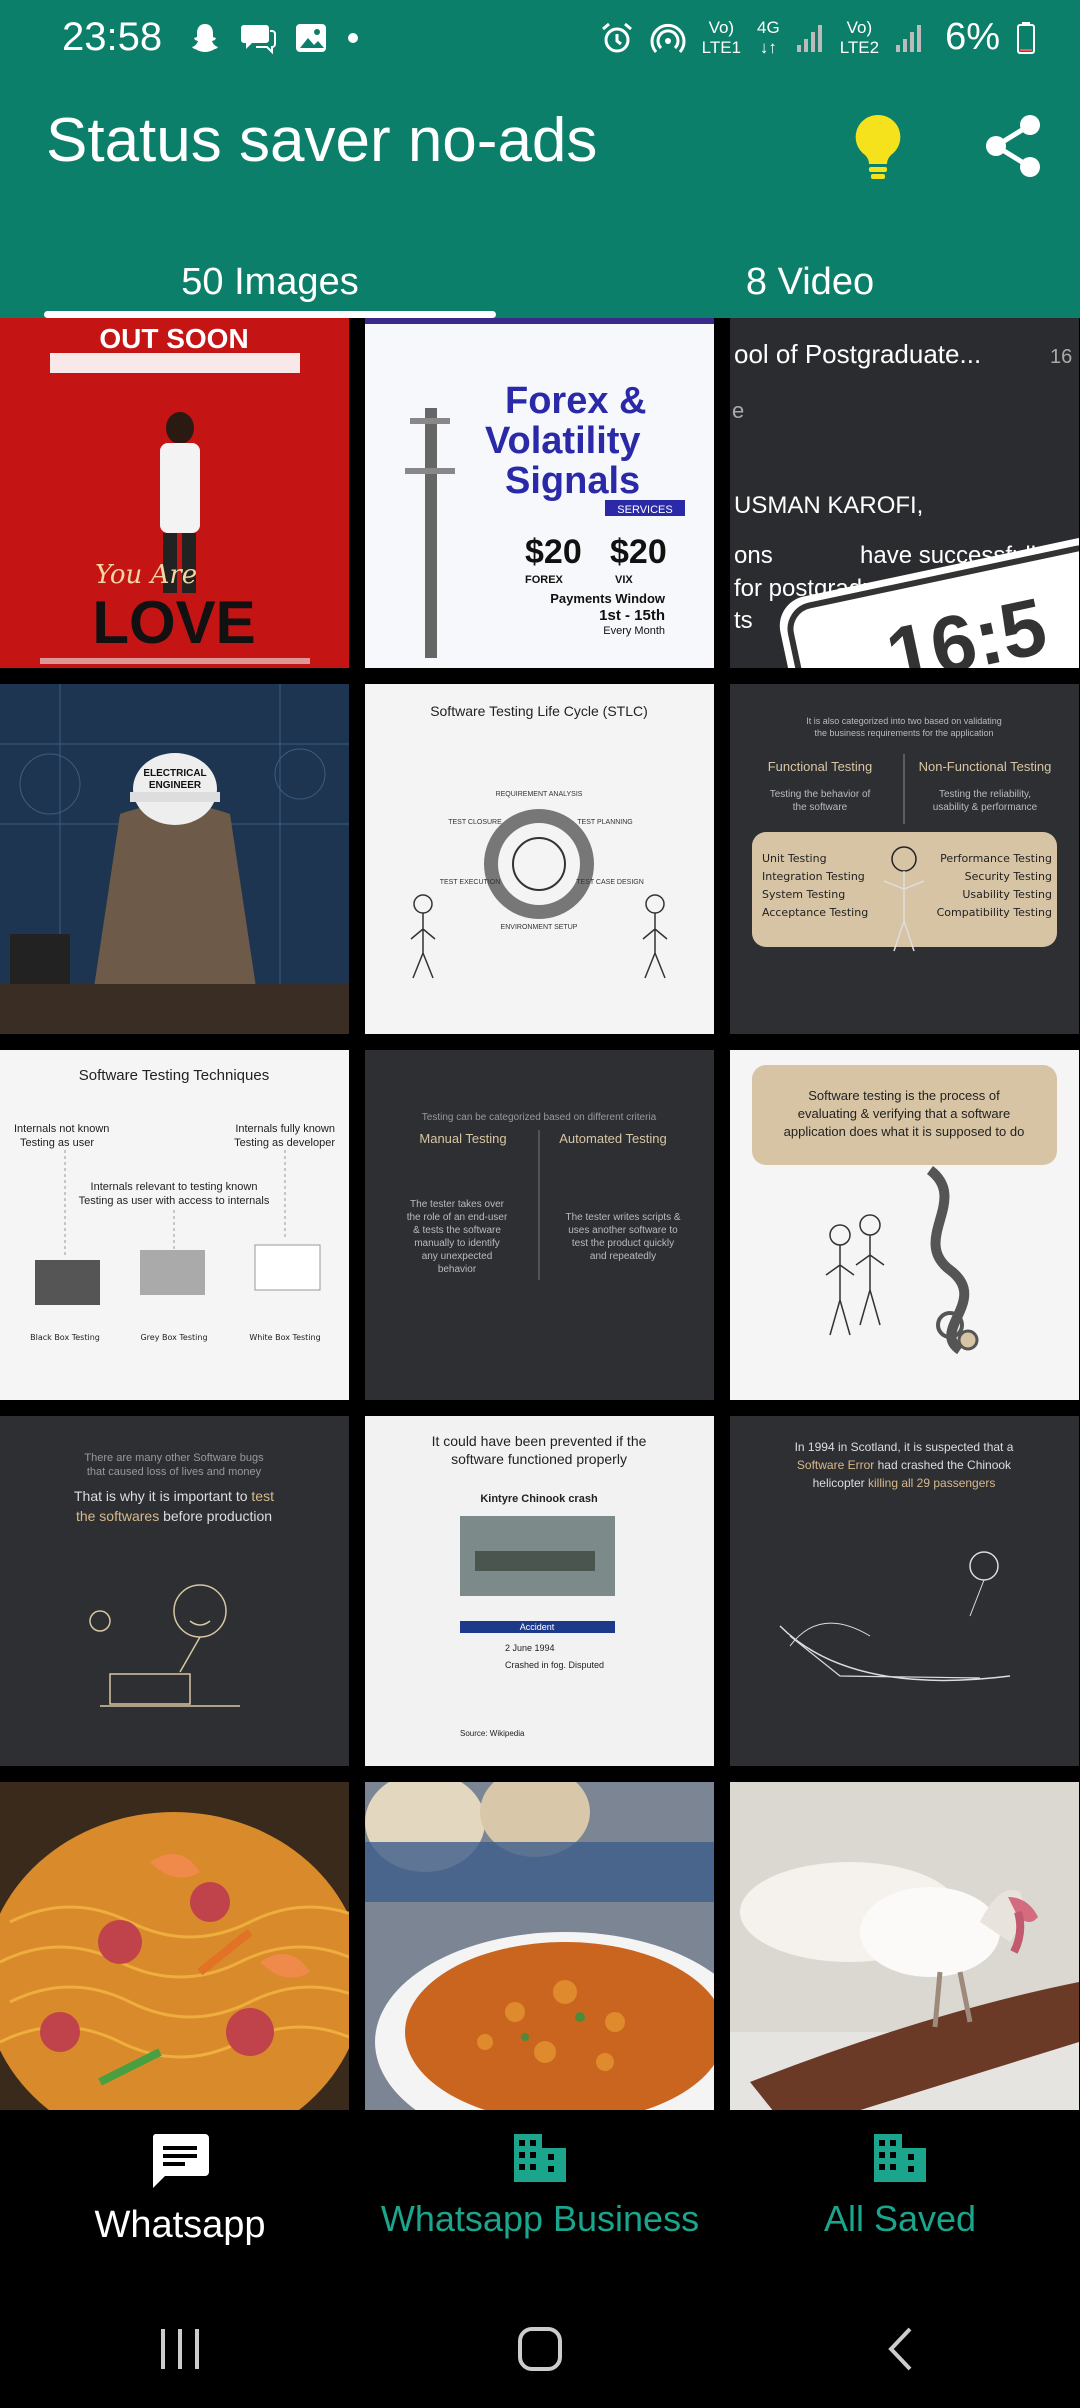  I want to click on nav-whatsapp: Whatsapp, so click(180, 2200).